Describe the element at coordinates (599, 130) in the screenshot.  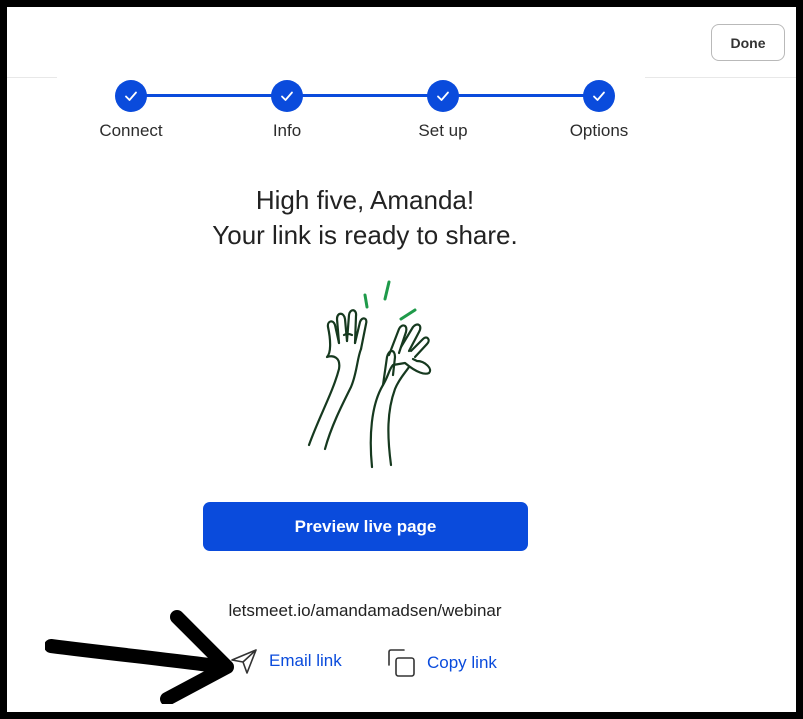
I see `step-label: Options` at that location.